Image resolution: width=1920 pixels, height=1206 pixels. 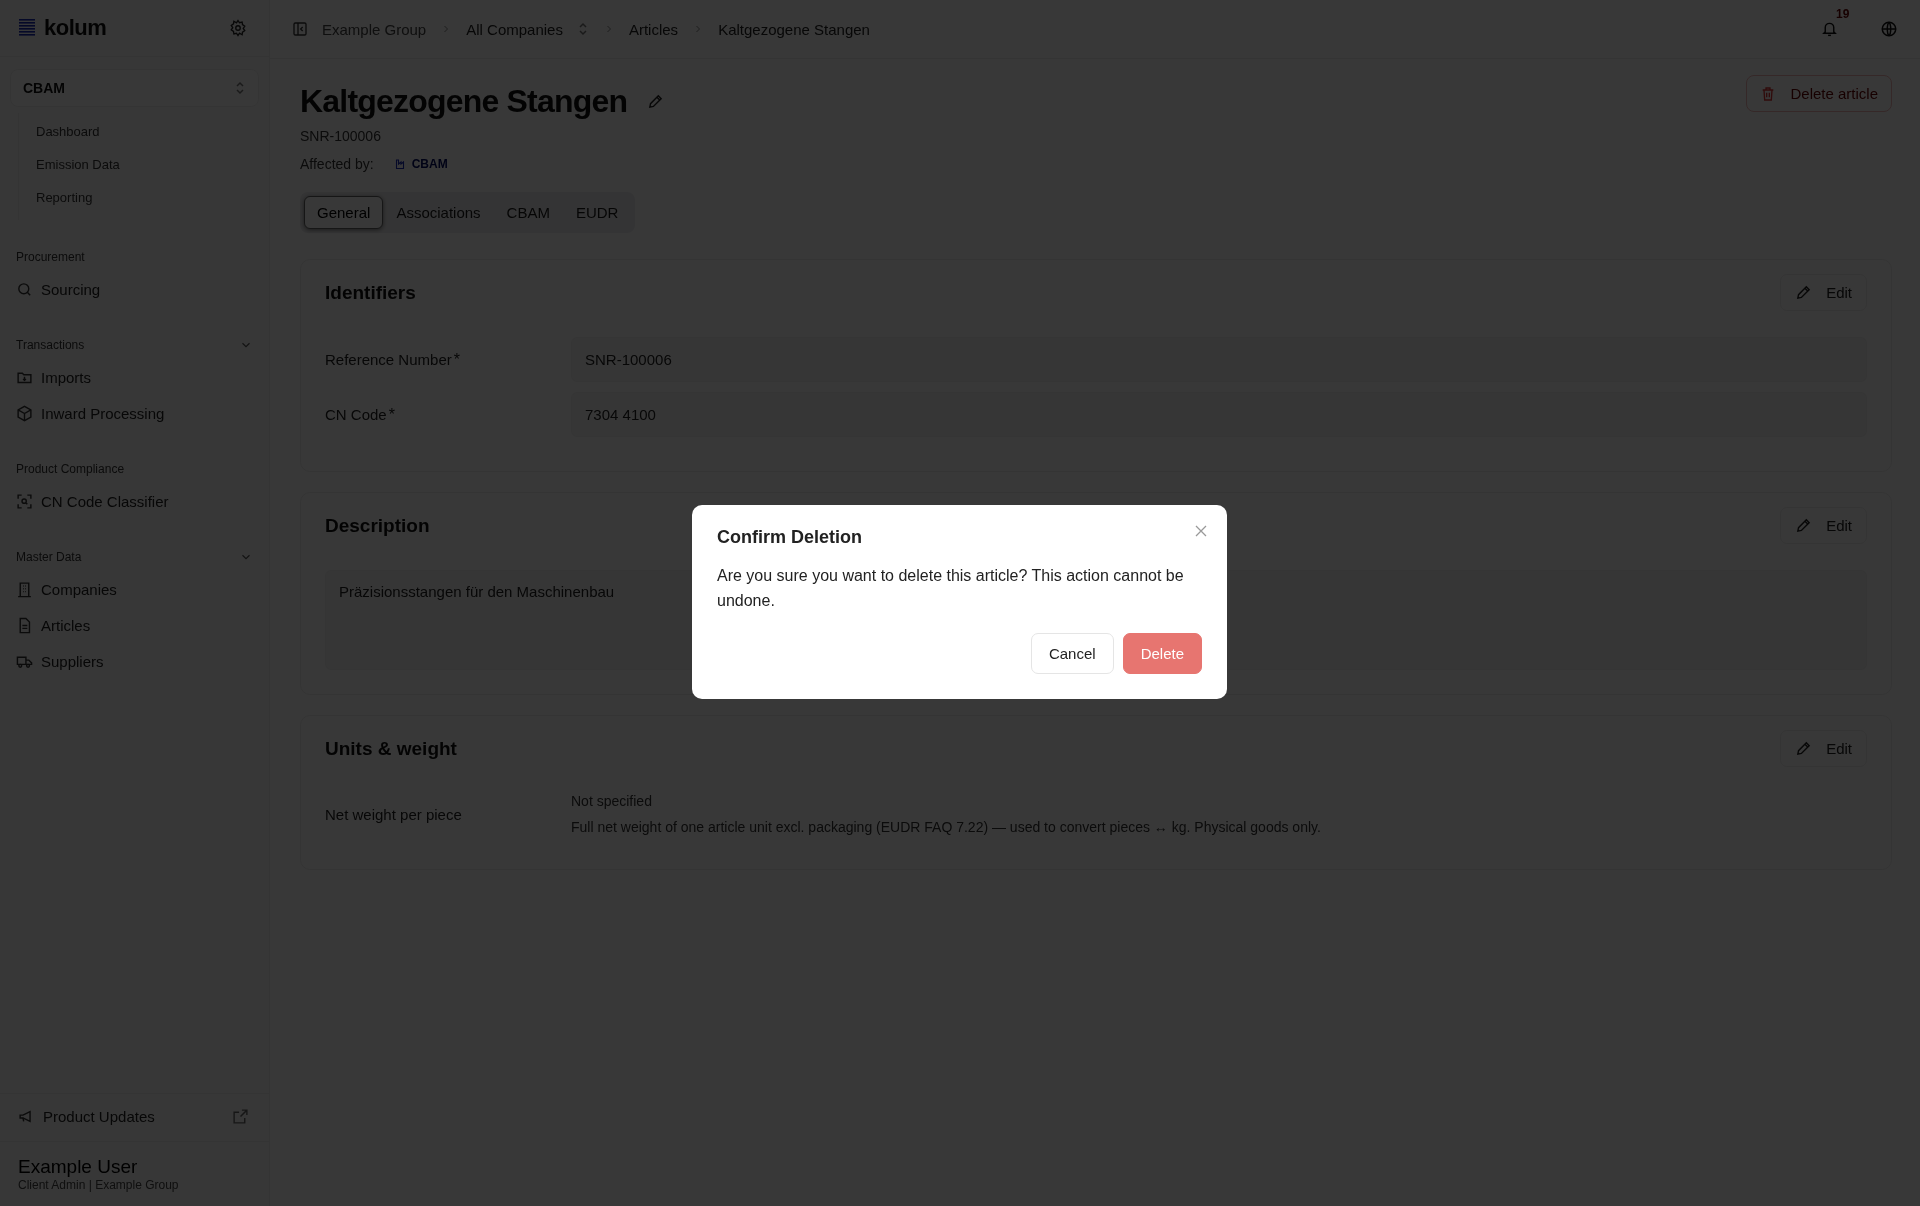 What do you see at coordinates (1072, 653) in the screenshot?
I see `cancel-button: Cancel` at bounding box center [1072, 653].